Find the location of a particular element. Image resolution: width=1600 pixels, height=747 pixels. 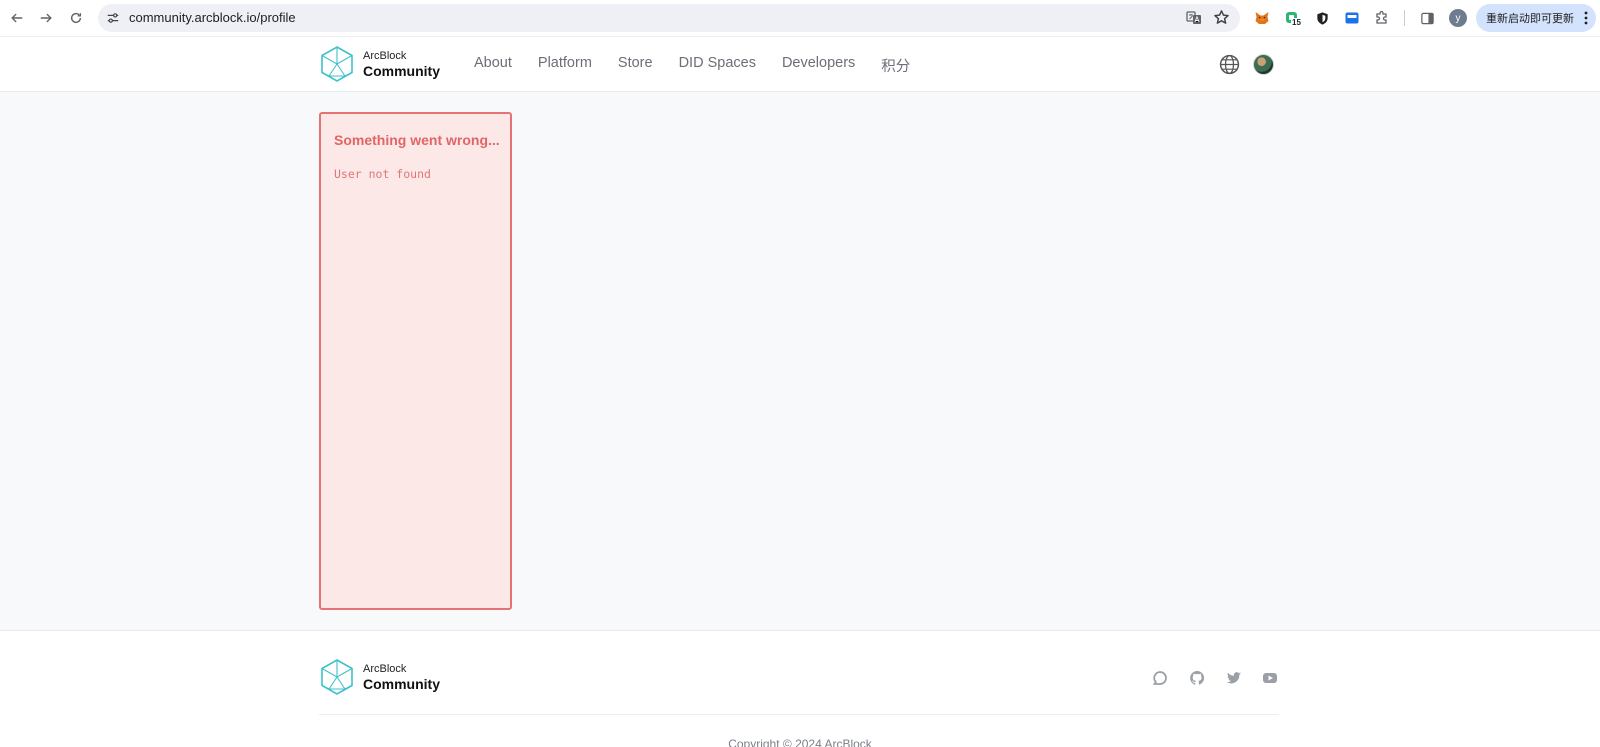

arrow-right-icon is located at coordinates (46, 18).